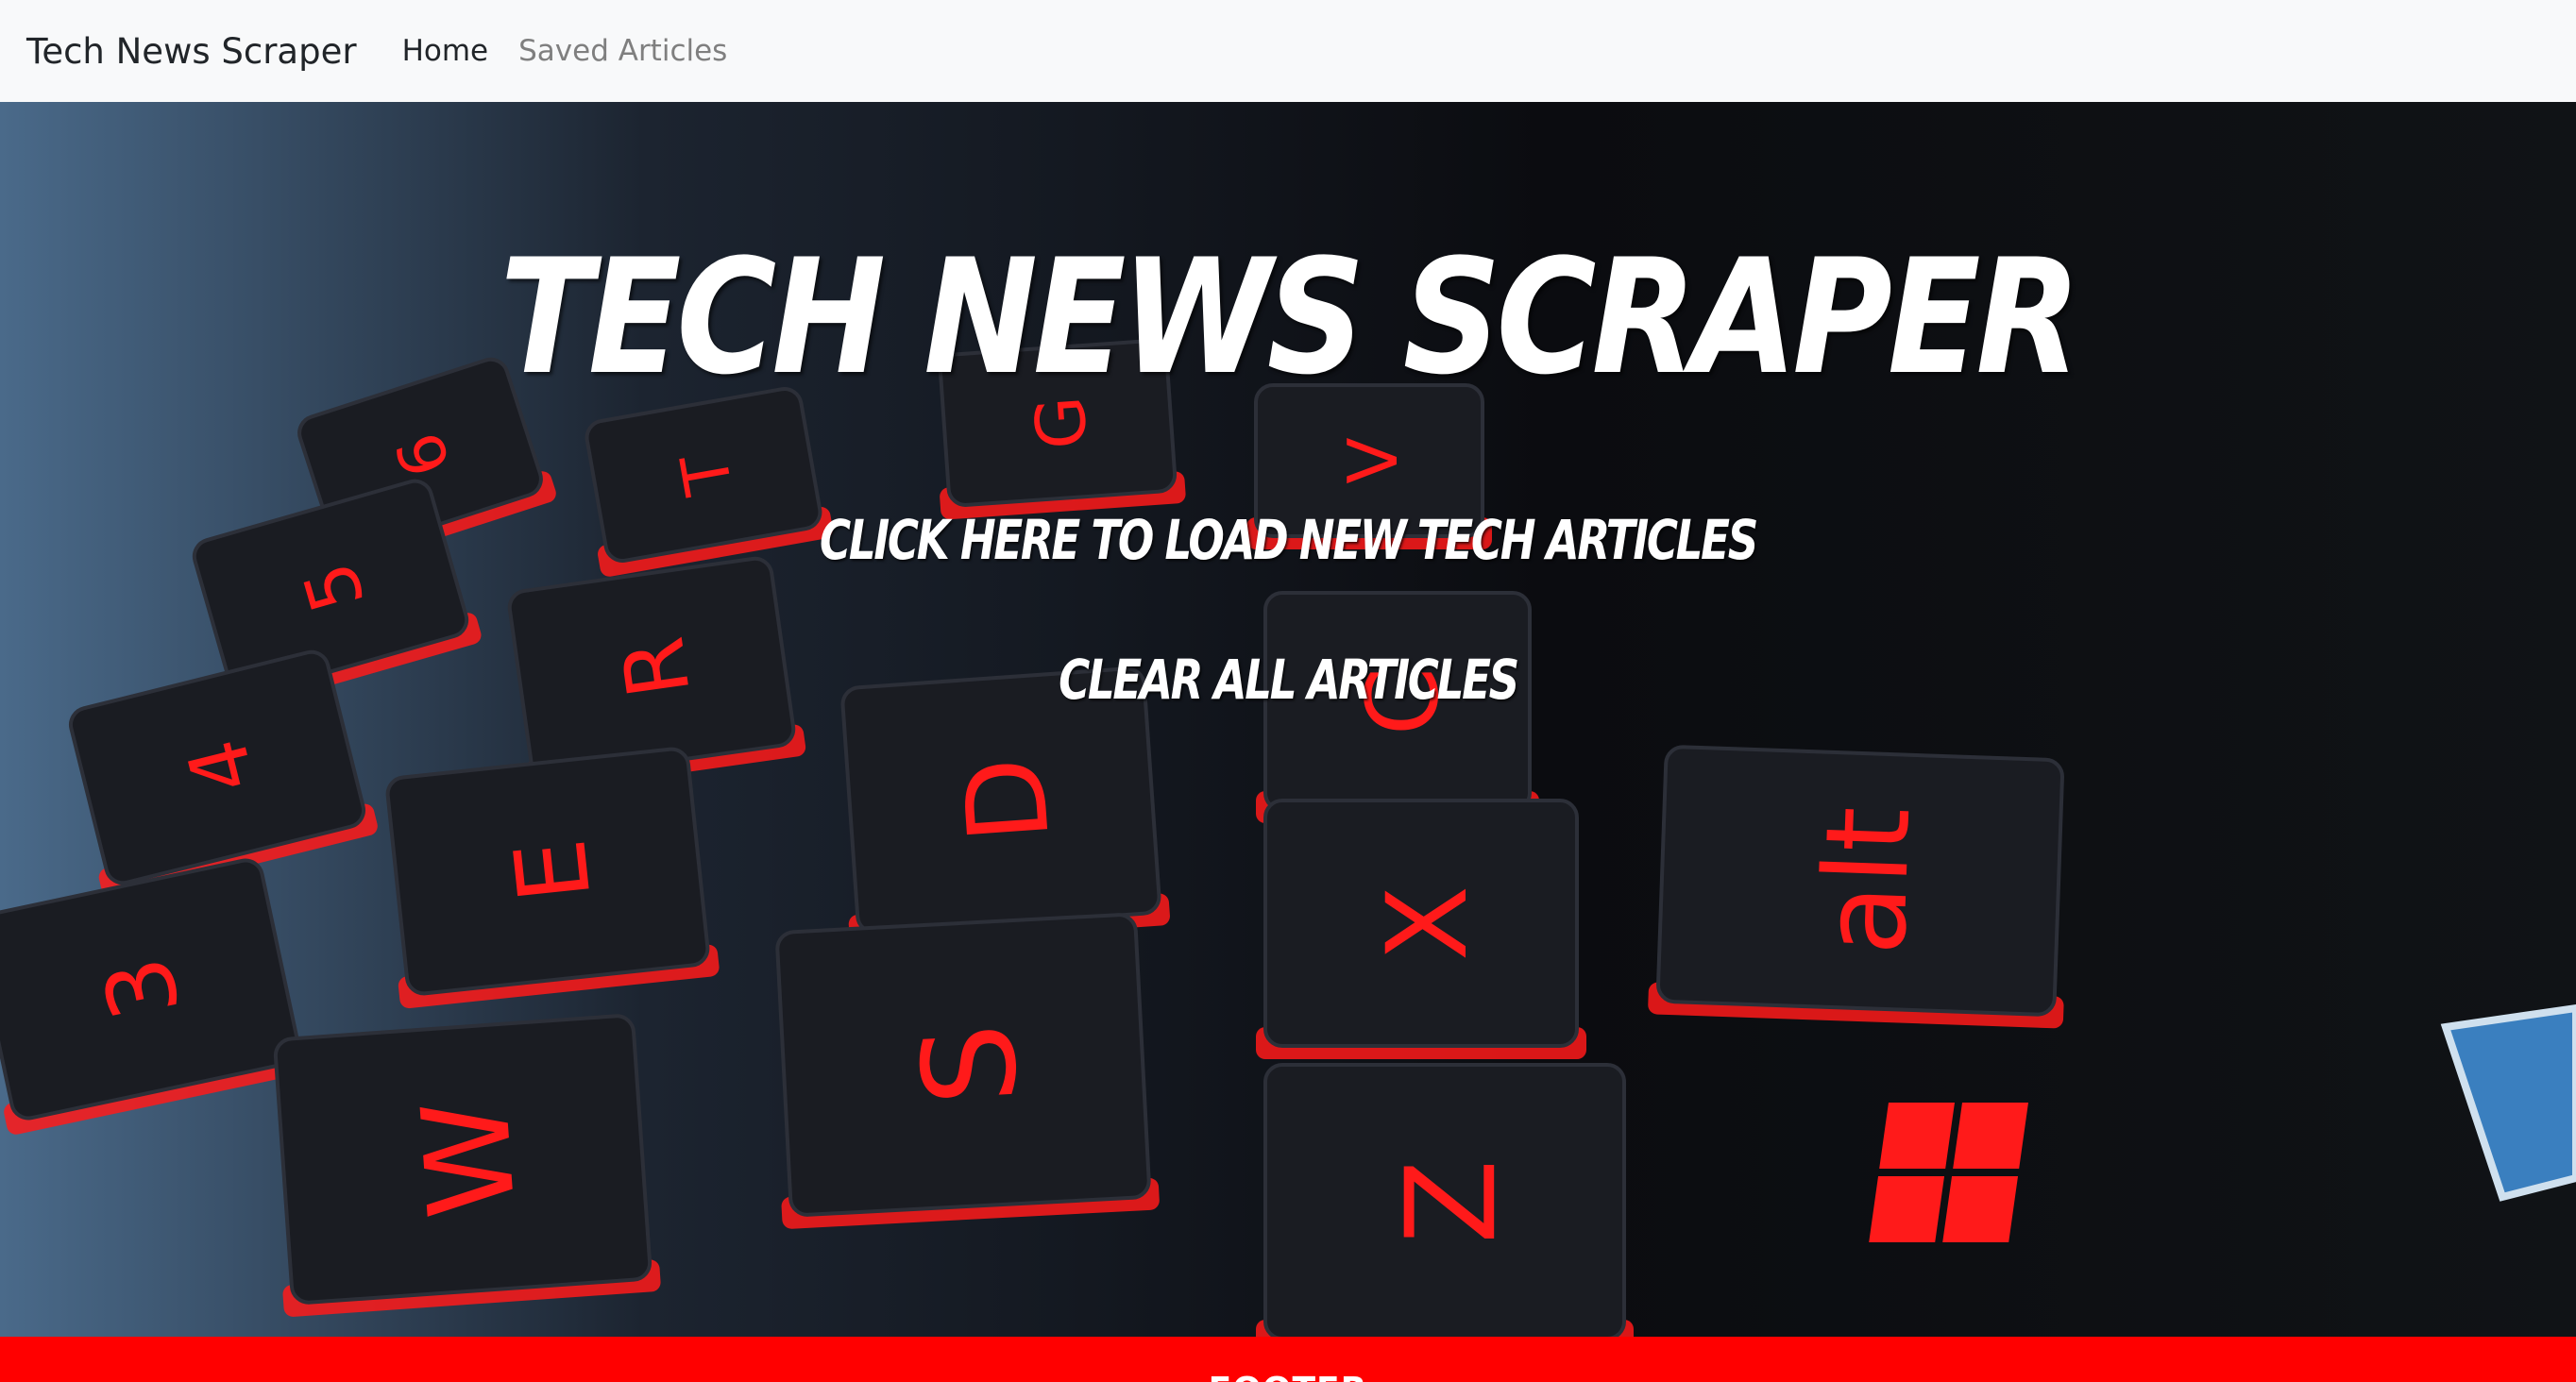 Image resolution: width=2576 pixels, height=1382 pixels. I want to click on keycap-label: E, so click(552, 870).